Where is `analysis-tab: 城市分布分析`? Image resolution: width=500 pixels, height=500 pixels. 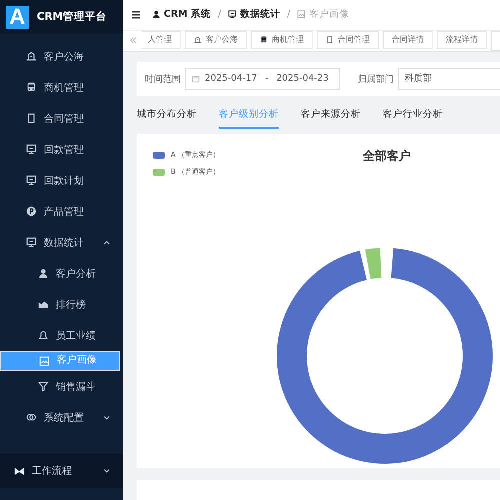
analysis-tab: 城市分布分析 is located at coordinates (167, 115).